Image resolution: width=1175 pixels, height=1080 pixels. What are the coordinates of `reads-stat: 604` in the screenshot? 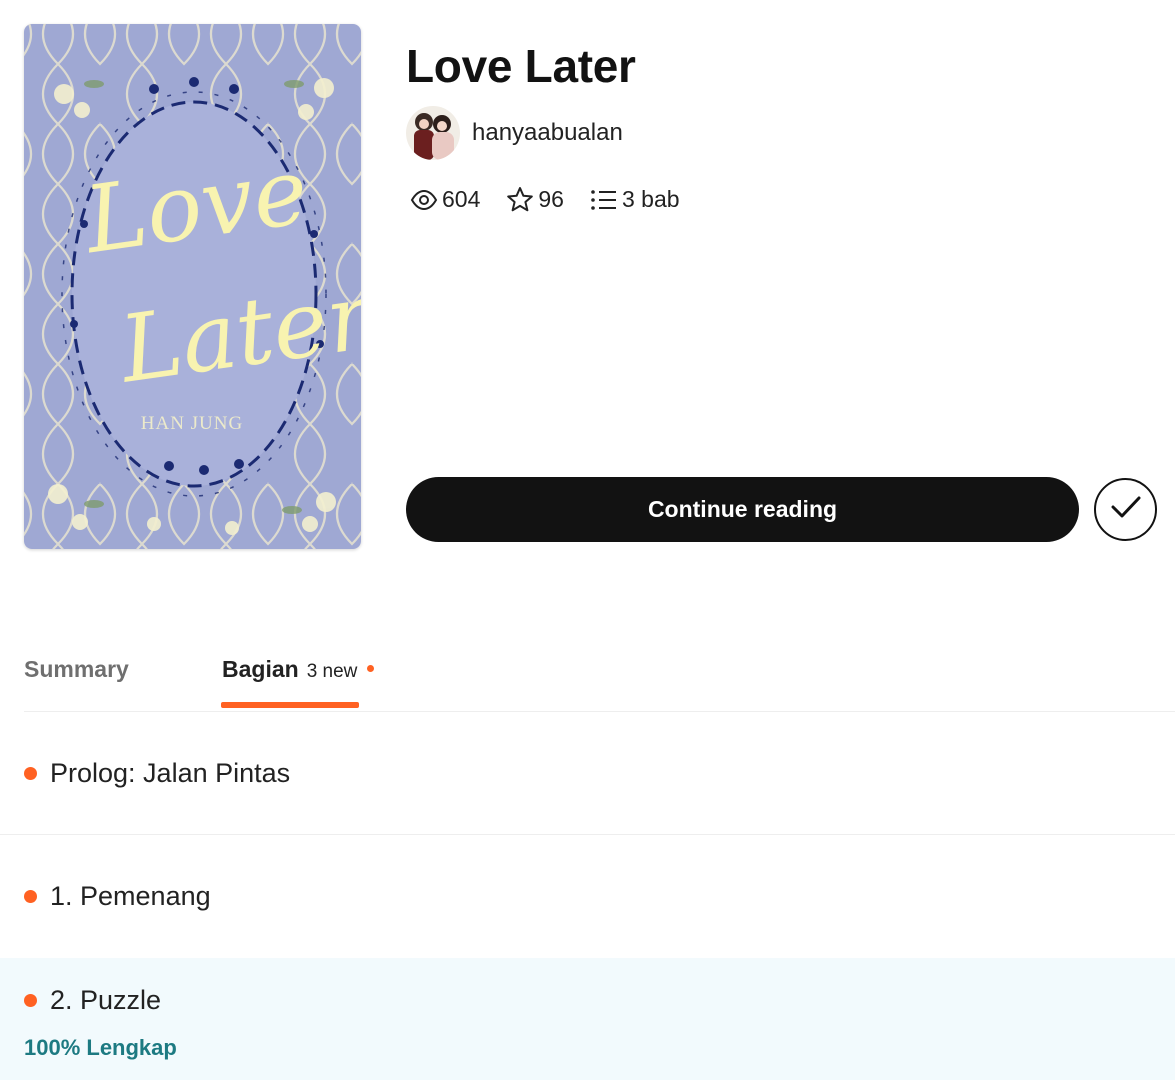 It's located at (445, 199).